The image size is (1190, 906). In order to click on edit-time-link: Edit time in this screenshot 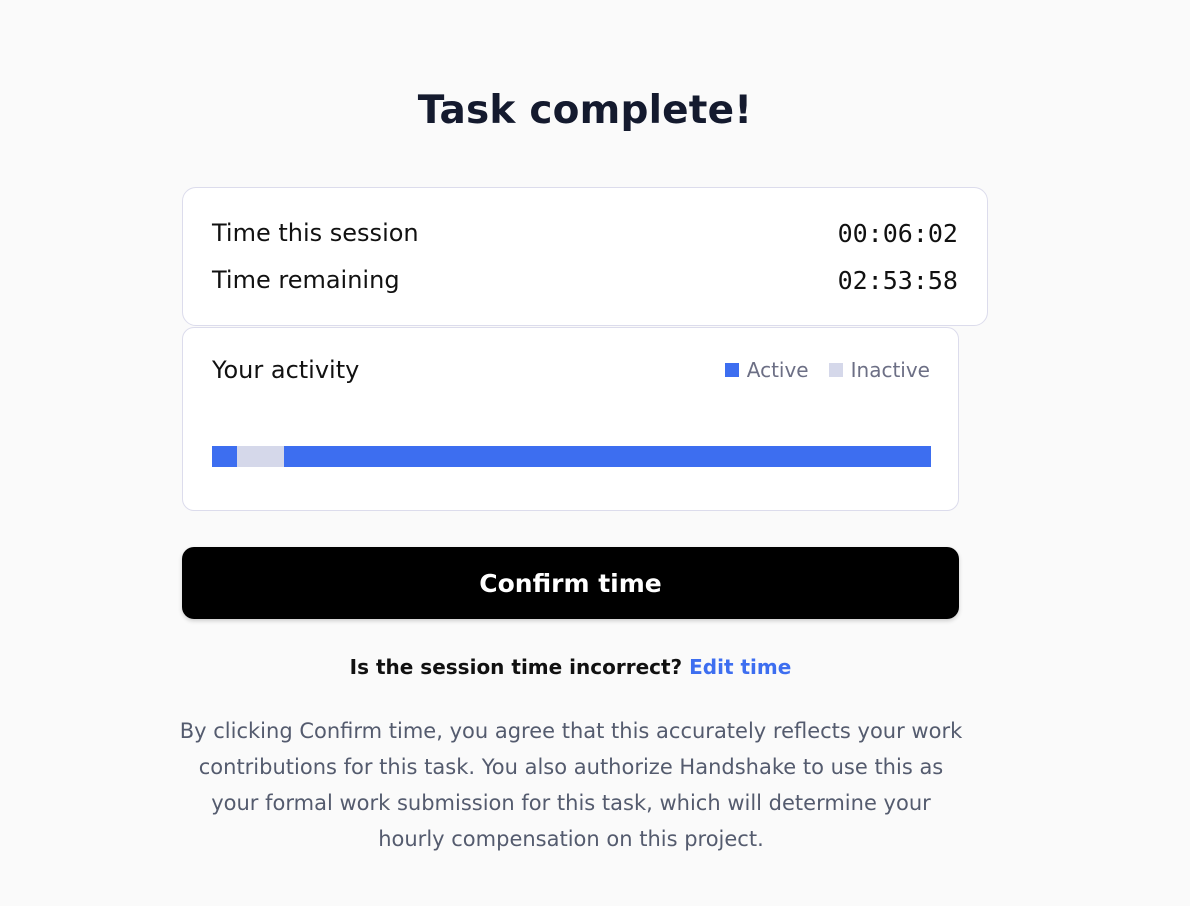, I will do `click(740, 667)`.